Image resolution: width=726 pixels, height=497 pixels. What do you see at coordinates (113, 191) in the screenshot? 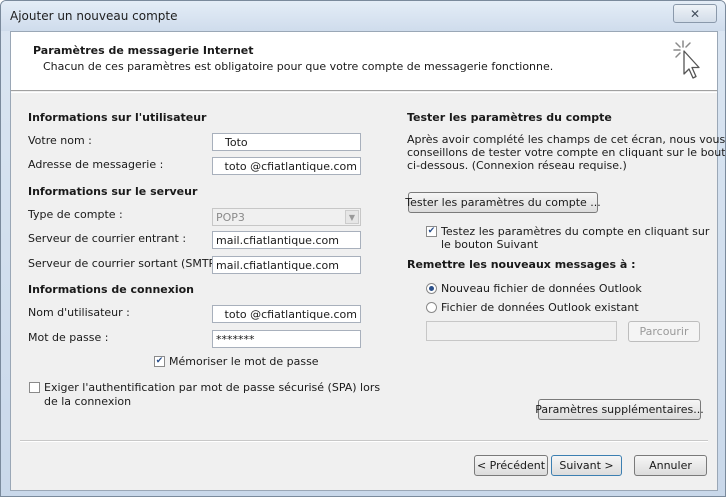
I see `server-info-heading: Informations sur le serveur` at bounding box center [113, 191].